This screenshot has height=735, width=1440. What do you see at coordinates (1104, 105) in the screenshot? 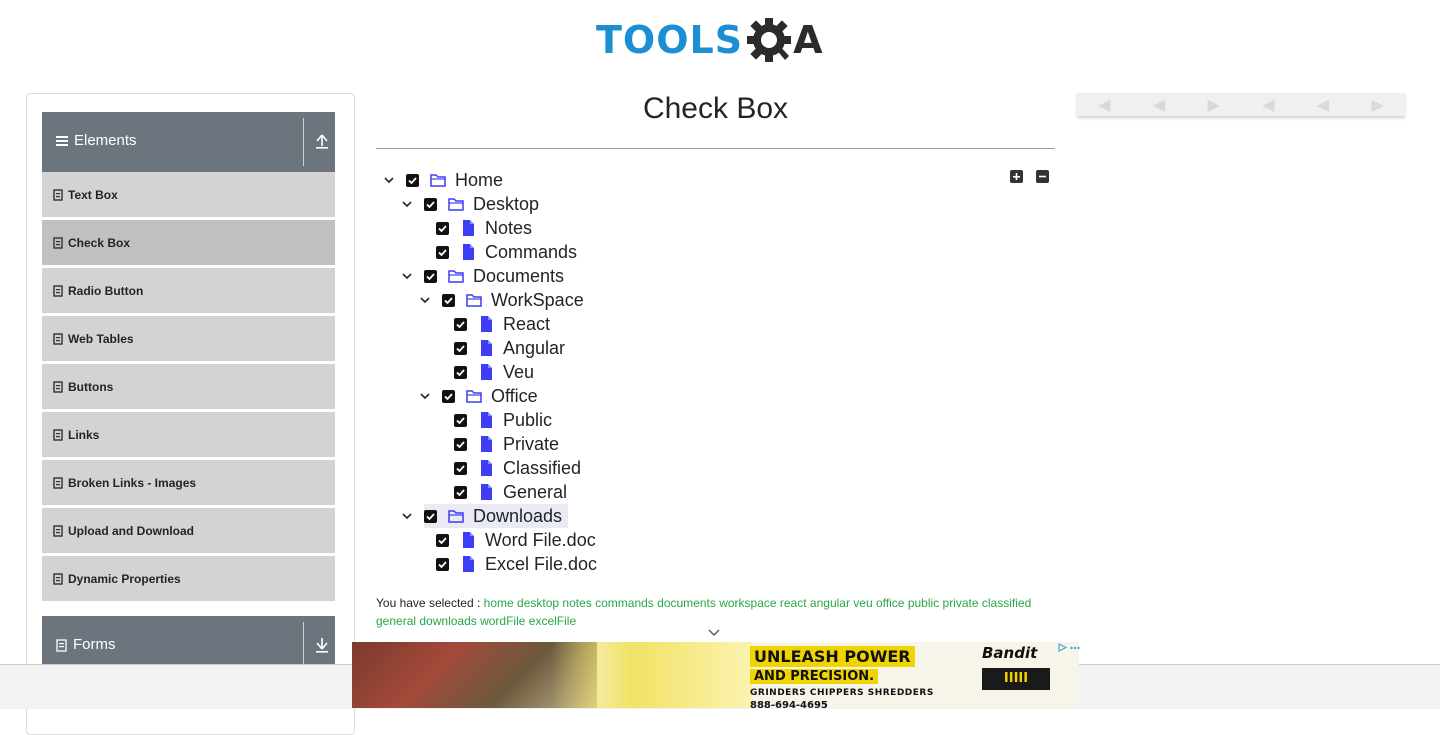
I see `ad-arrow-icon: ◀` at bounding box center [1104, 105].